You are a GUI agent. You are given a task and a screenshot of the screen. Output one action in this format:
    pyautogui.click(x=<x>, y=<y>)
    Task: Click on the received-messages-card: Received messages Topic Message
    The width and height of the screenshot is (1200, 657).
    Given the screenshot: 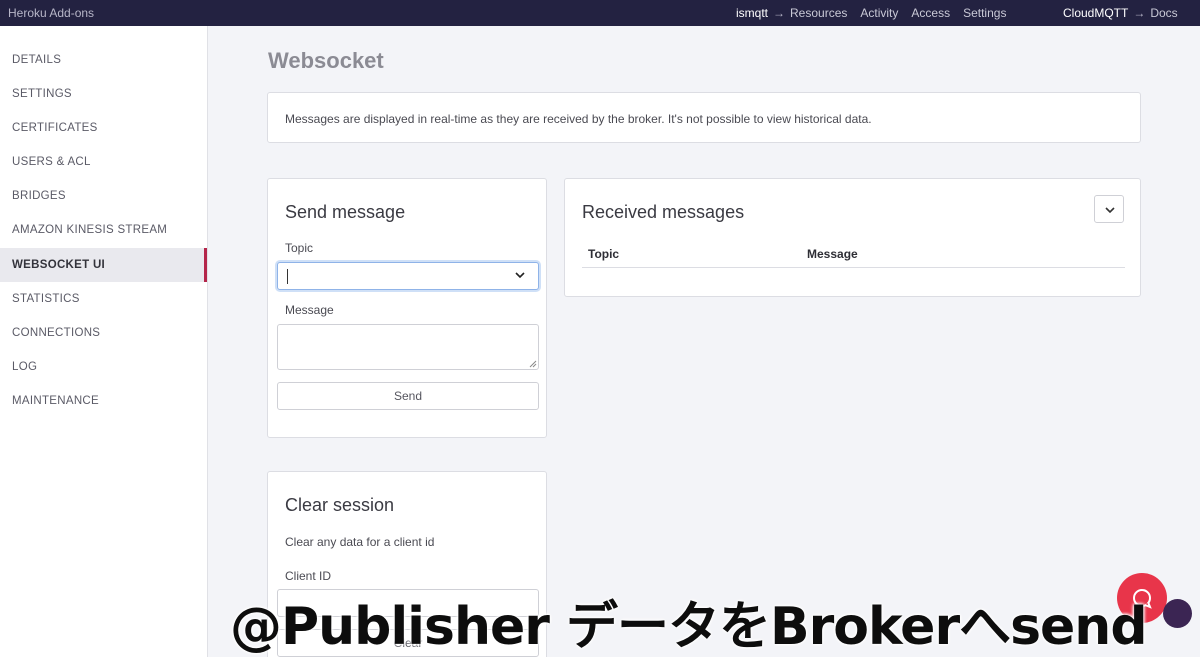 What is the action you would take?
    pyautogui.click(x=852, y=237)
    